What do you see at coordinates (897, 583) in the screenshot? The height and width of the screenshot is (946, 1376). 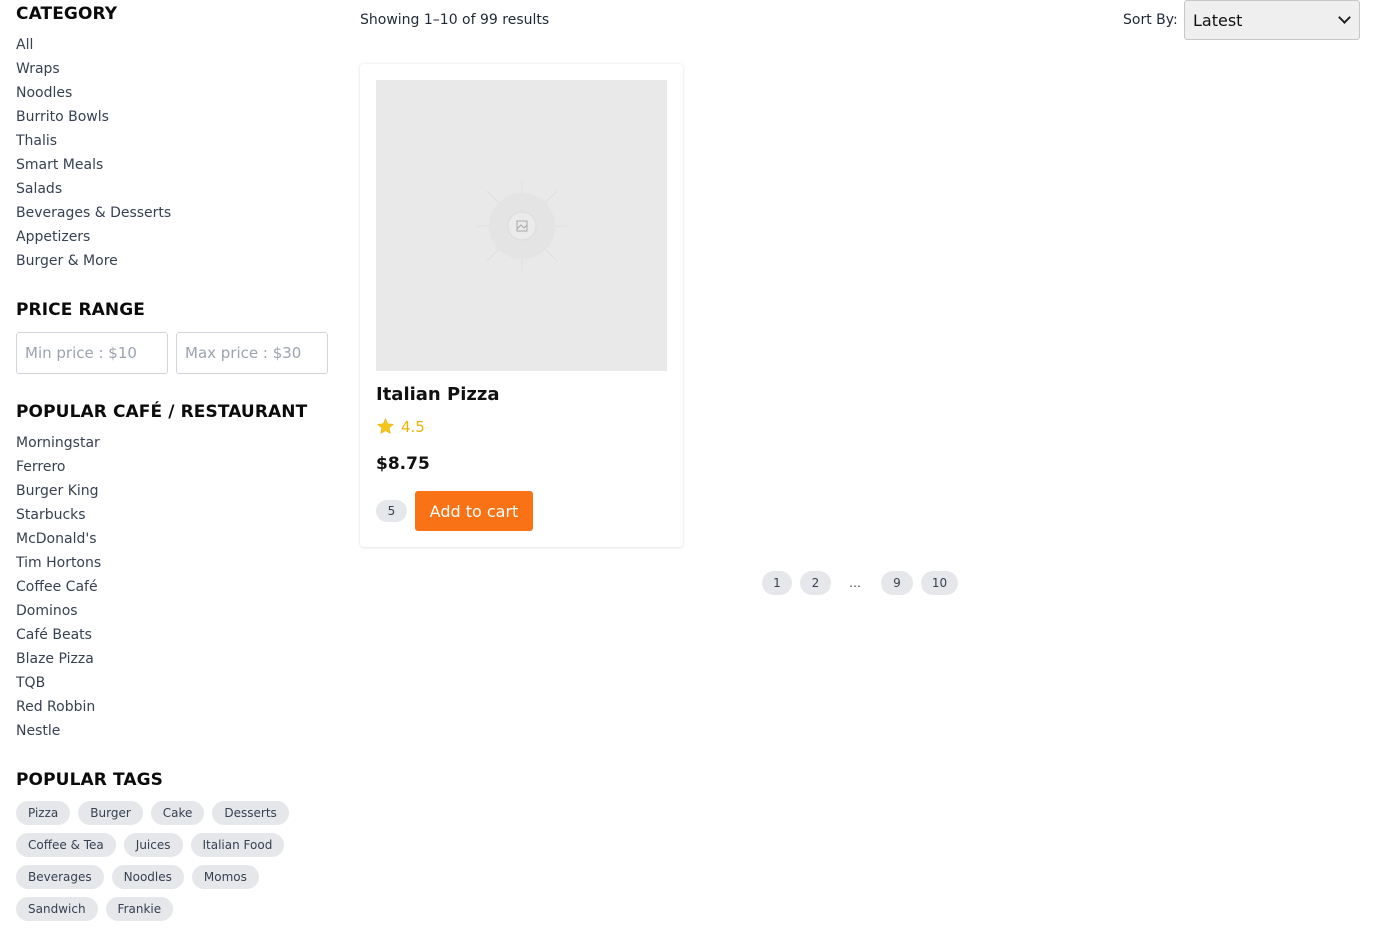 I see `page-button: 9` at bounding box center [897, 583].